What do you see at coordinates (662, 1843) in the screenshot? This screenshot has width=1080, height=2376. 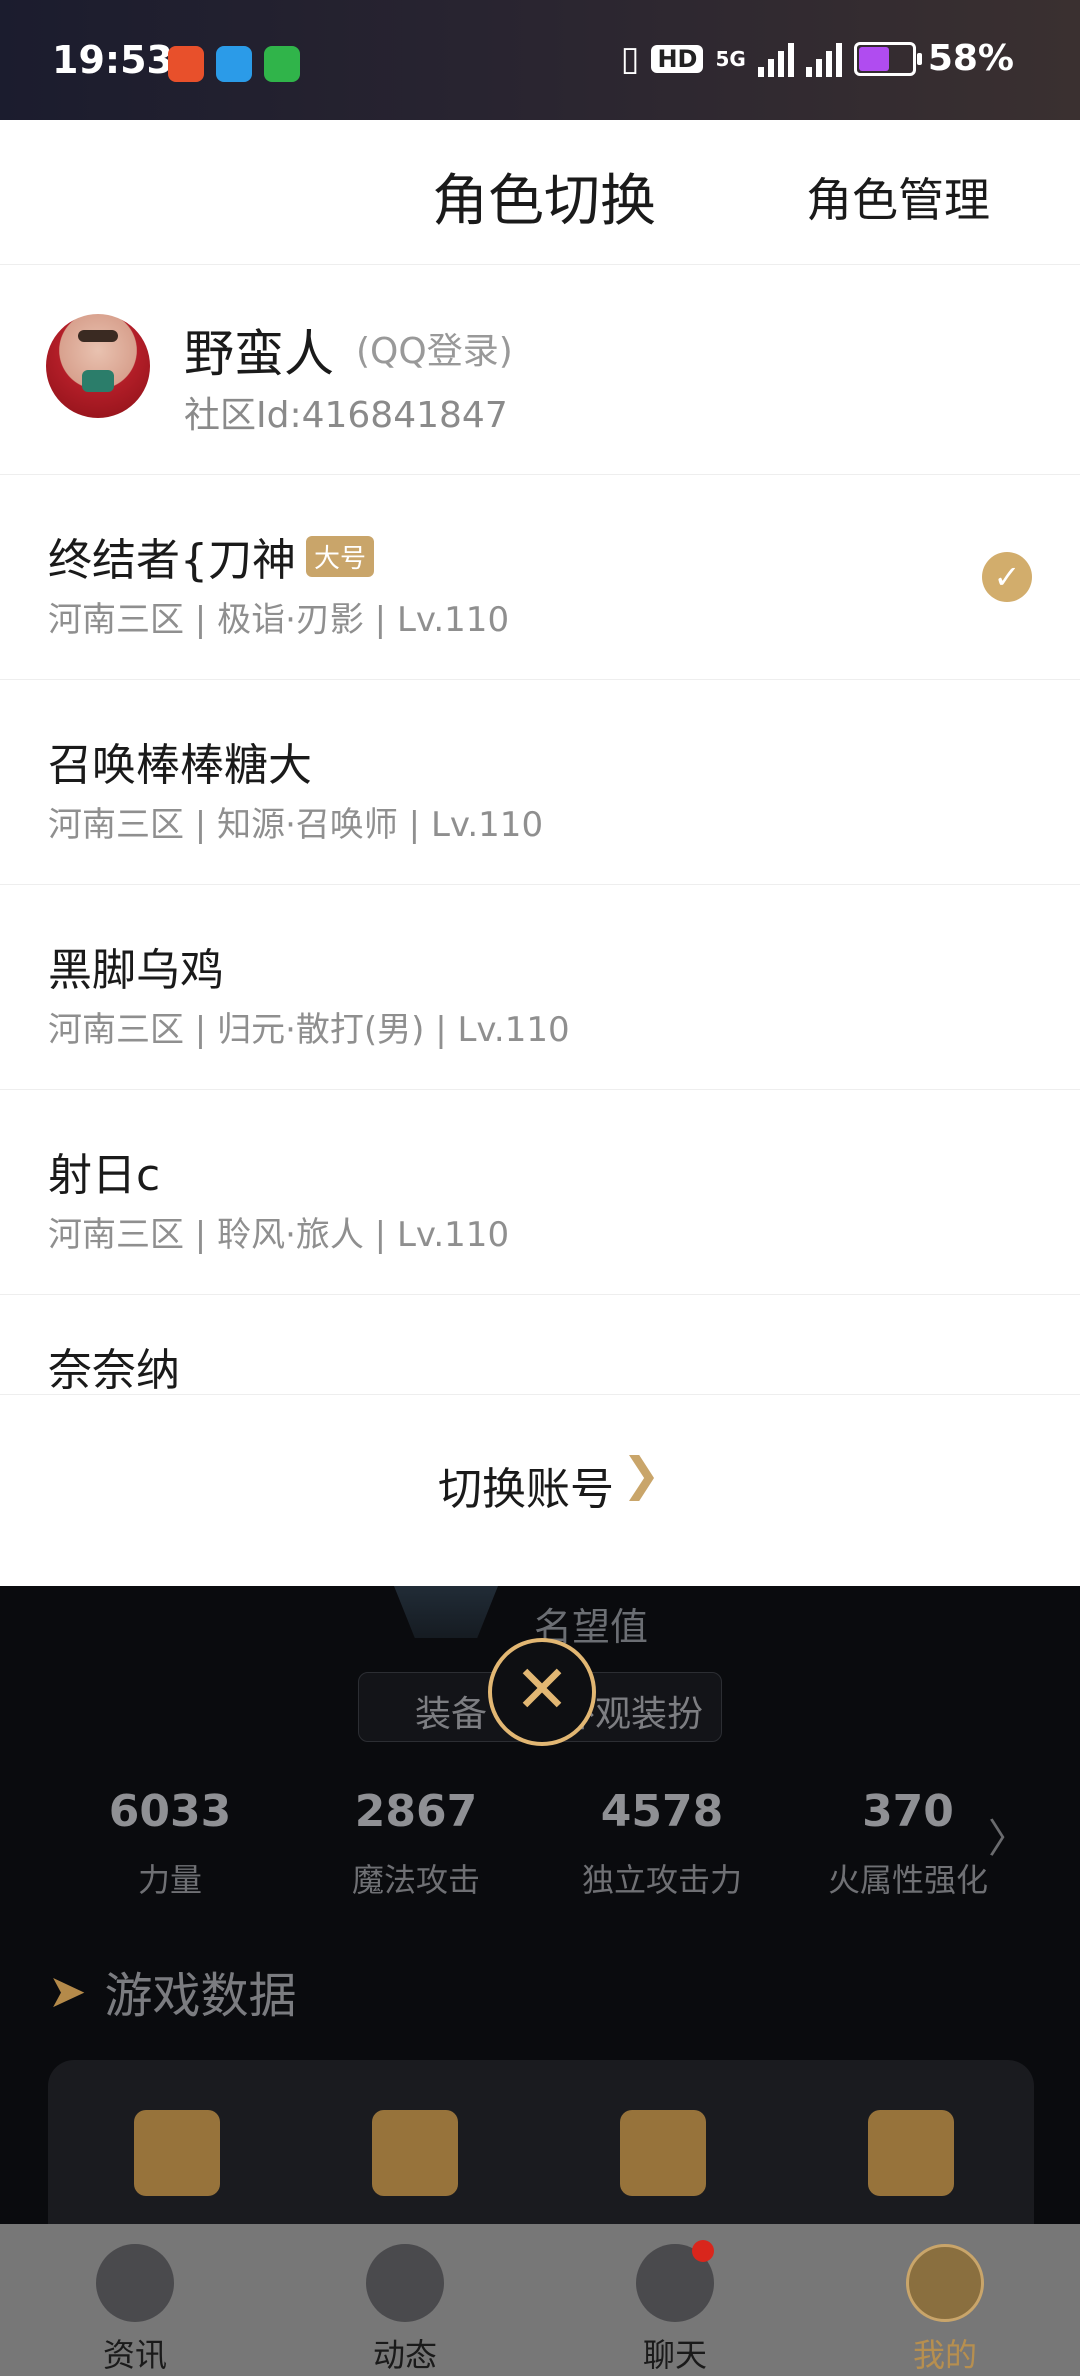 I see `stat-item: 4578 独立攻击力` at bounding box center [662, 1843].